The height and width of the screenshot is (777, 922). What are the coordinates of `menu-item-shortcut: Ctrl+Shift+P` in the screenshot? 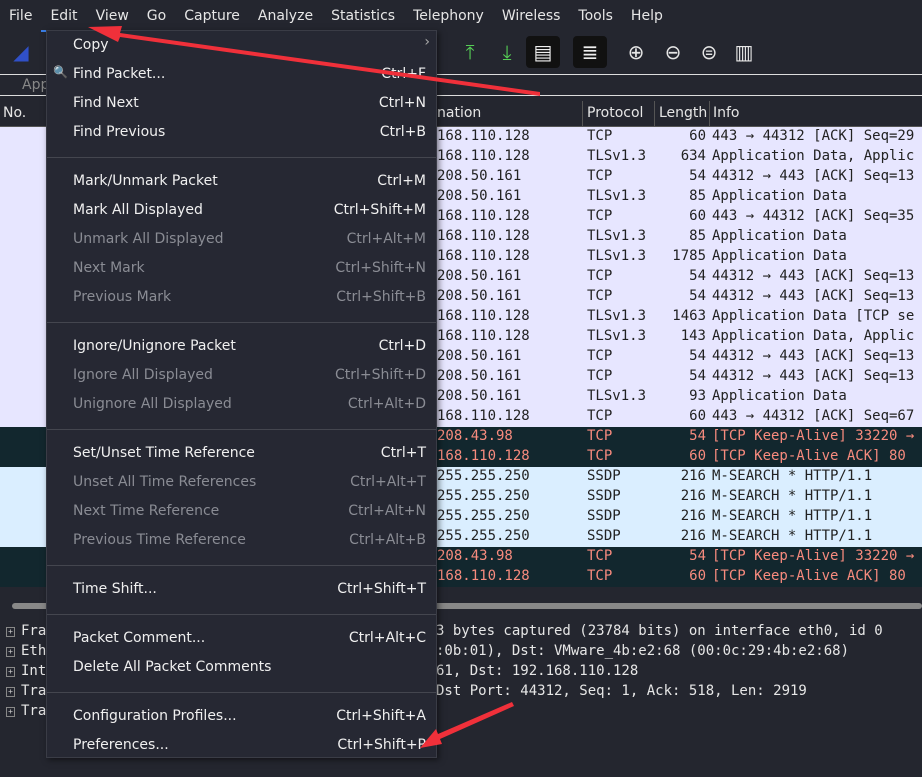 It's located at (381, 745).